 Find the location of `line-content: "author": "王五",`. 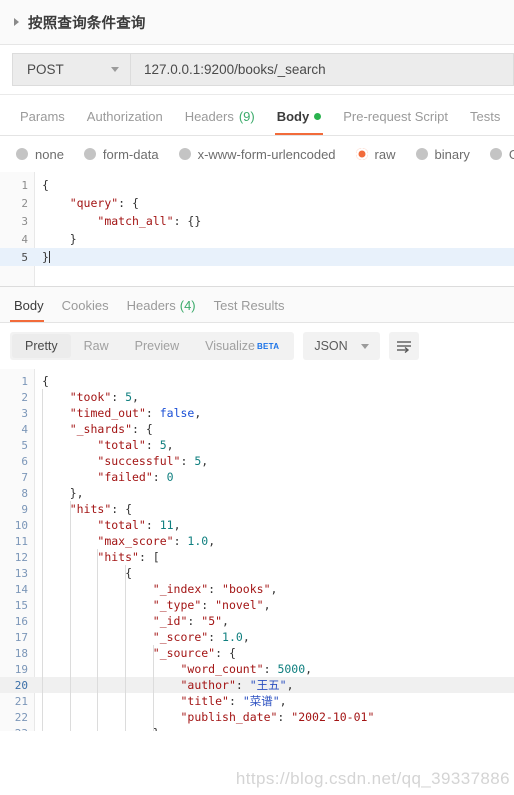

line-content: "author": "王五", is located at coordinates (237, 685).